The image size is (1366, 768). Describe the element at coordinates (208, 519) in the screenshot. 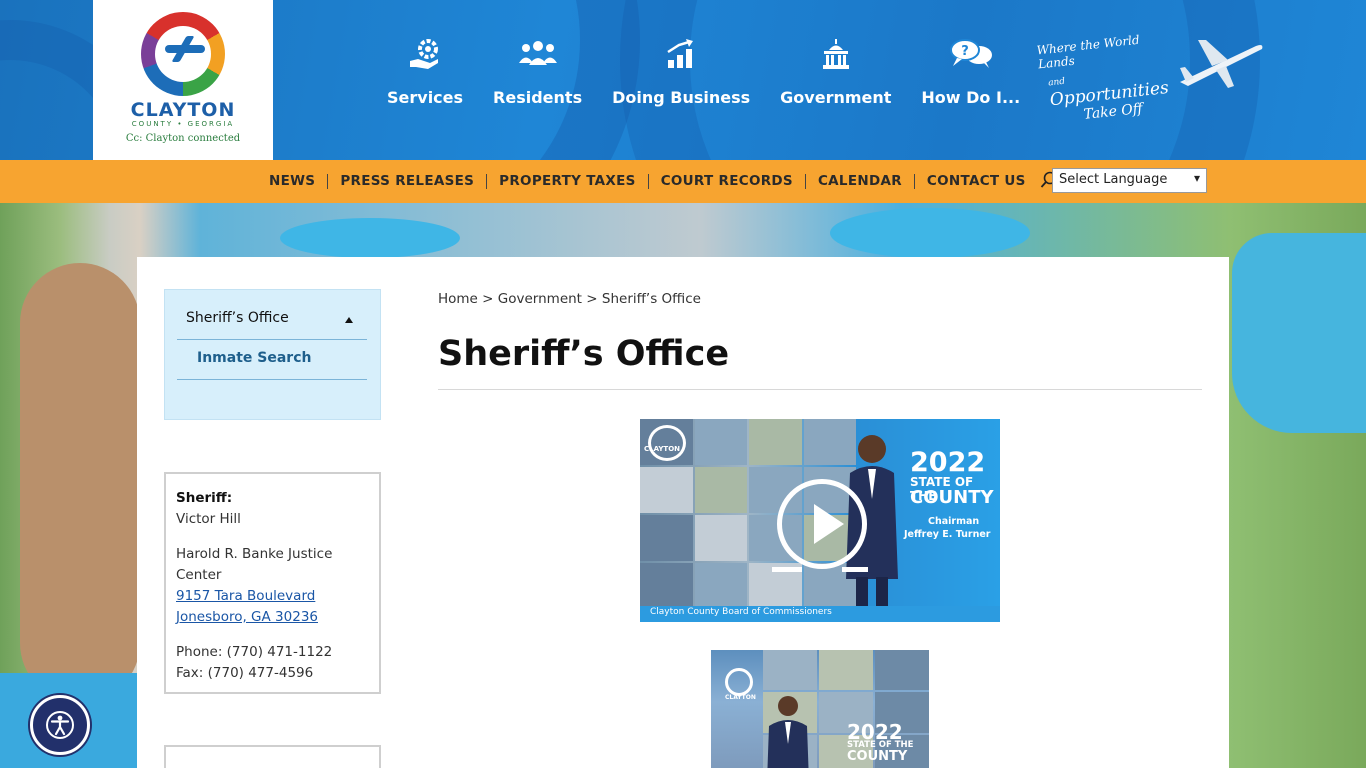

I see `sheriff-name: Victor Hill` at that location.